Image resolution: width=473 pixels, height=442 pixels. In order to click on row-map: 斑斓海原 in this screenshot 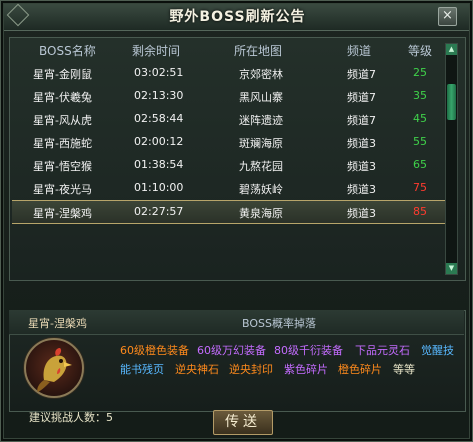, I will do `click(261, 143)`.